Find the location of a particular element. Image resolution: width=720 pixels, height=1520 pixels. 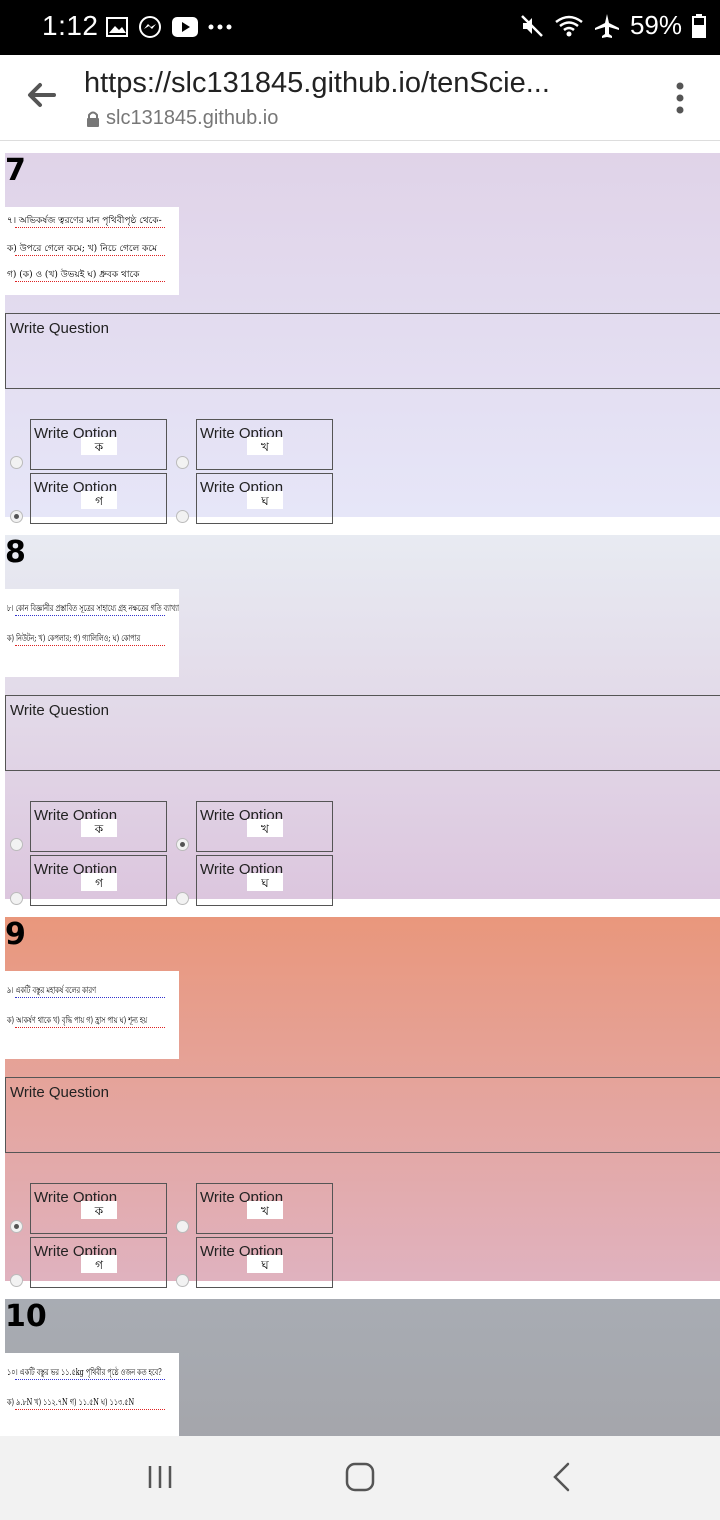

battery-percent: 59% is located at coordinates (655, 25).